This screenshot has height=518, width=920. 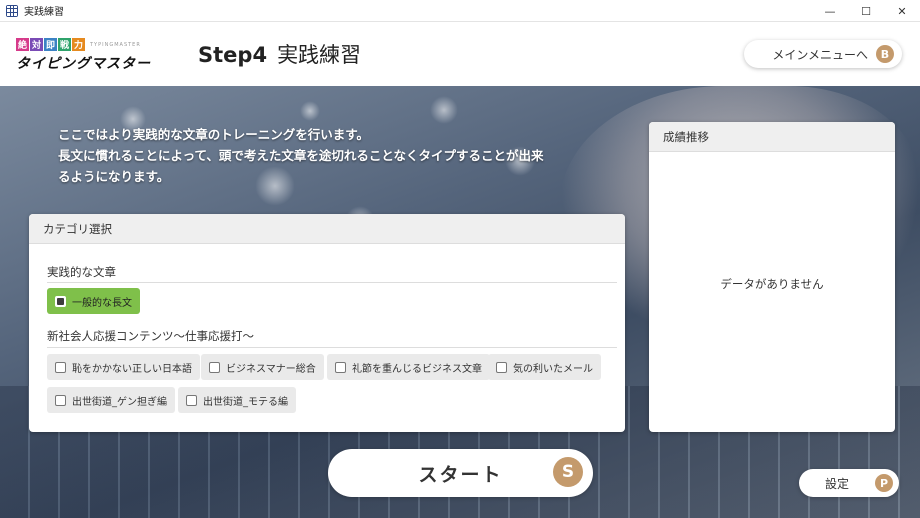 What do you see at coordinates (64, 44) in the screenshot?
I see `logo-char: 戦` at bounding box center [64, 44].